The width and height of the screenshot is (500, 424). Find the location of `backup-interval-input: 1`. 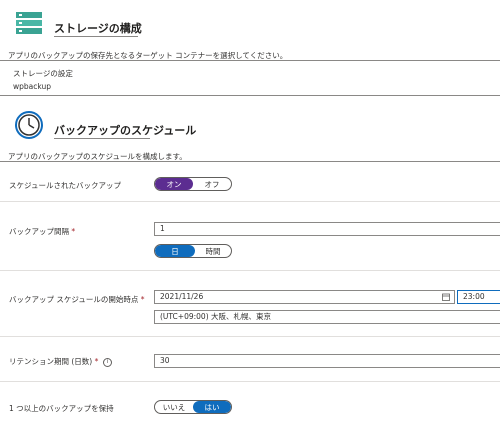

backup-interval-input: 1 is located at coordinates (327, 229).